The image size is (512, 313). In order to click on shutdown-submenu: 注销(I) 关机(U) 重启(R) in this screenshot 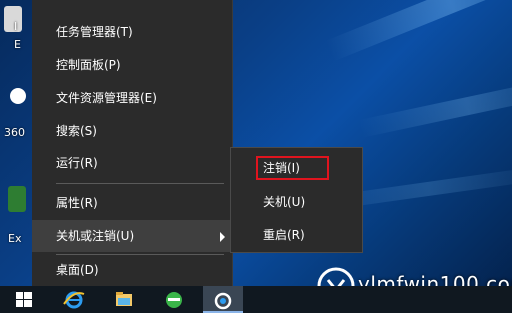, I will do `click(296, 200)`.